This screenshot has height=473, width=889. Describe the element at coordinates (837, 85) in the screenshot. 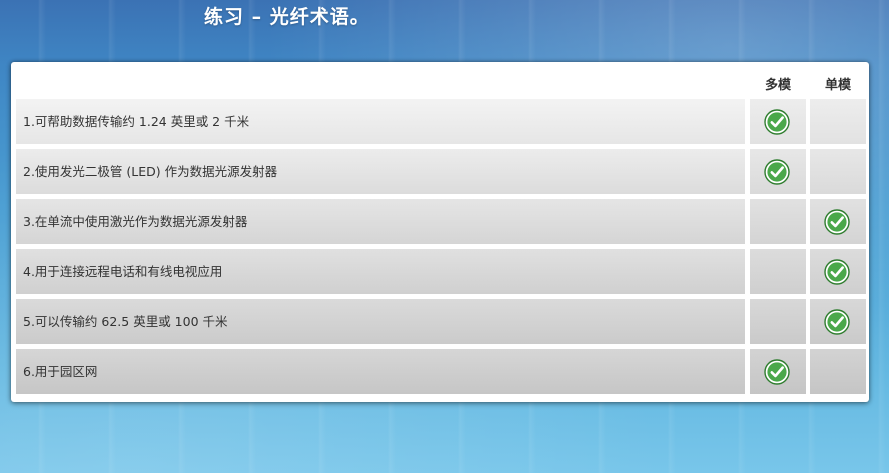

I see `column-header-singlemode: 单模` at that location.